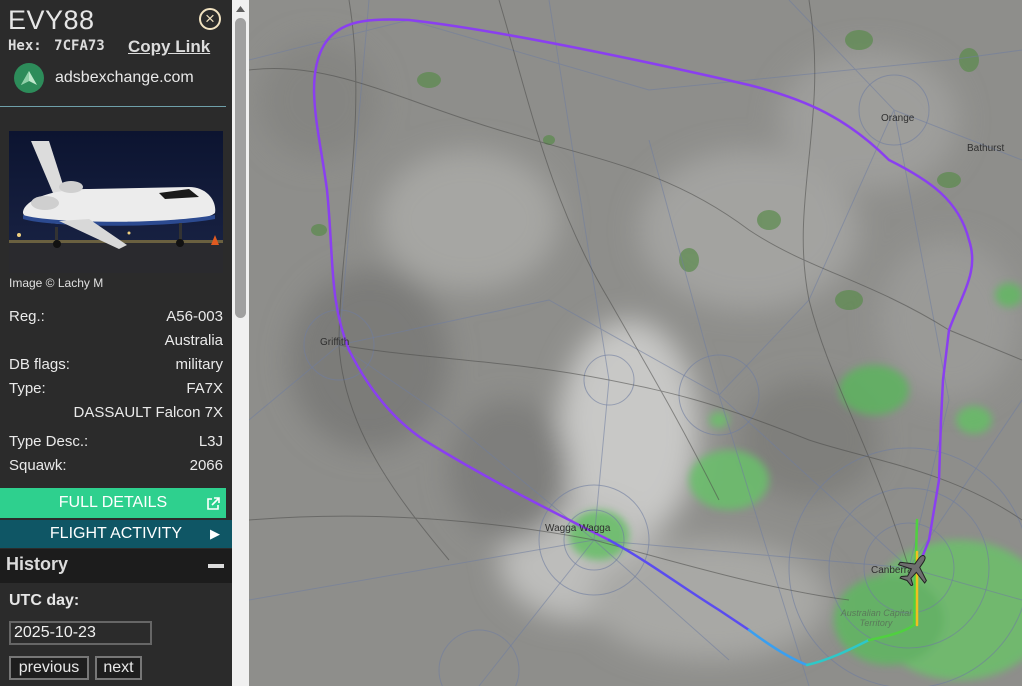 The width and height of the screenshot is (1022, 686). What do you see at coordinates (49, 668) in the screenshot?
I see `previous-button: previous` at bounding box center [49, 668].